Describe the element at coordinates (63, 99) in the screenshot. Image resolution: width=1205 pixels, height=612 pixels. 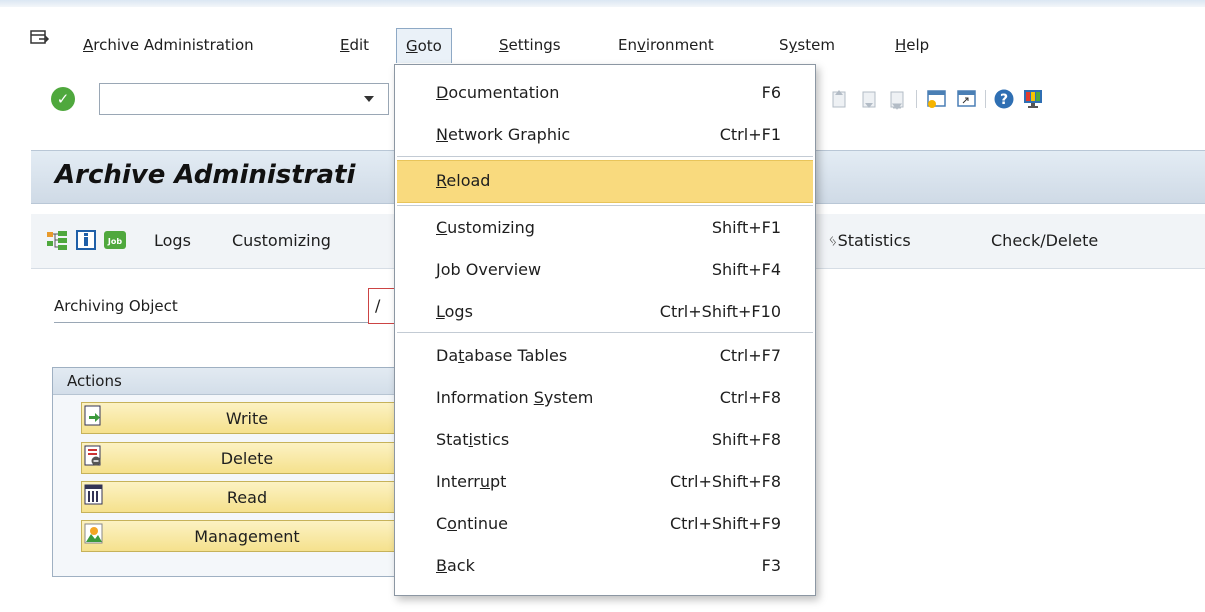
I see `enter-check-icon: ✓` at that location.